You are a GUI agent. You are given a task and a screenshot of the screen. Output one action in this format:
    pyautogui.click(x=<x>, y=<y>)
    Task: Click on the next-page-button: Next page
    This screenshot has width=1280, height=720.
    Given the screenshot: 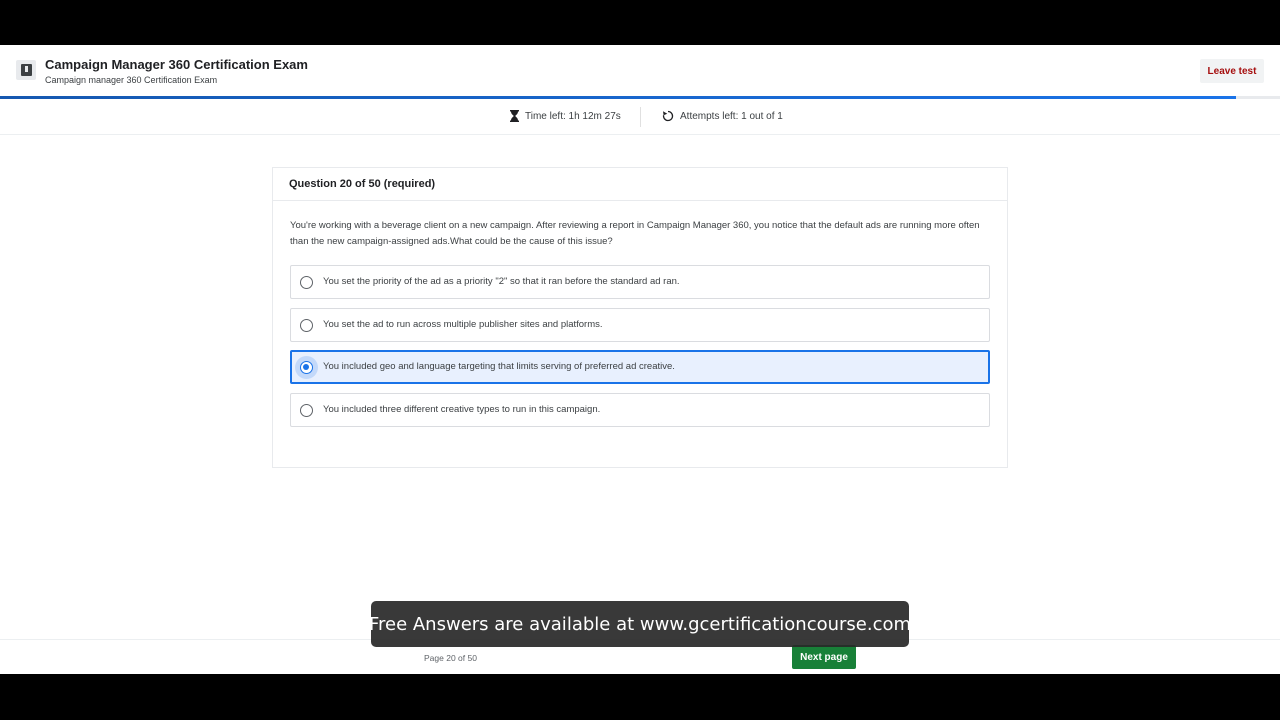 What is the action you would take?
    pyautogui.click(x=824, y=657)
    